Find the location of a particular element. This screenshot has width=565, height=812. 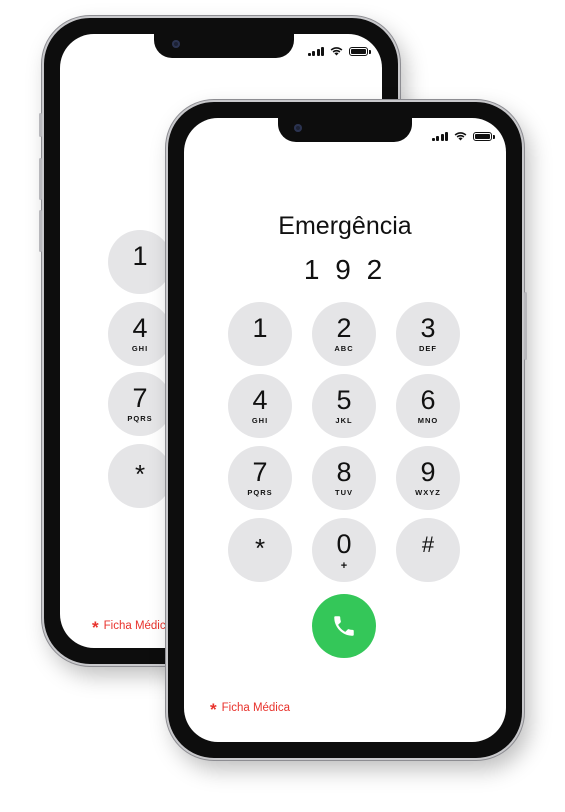

key-hash: # is located at coordinates (428, 550).